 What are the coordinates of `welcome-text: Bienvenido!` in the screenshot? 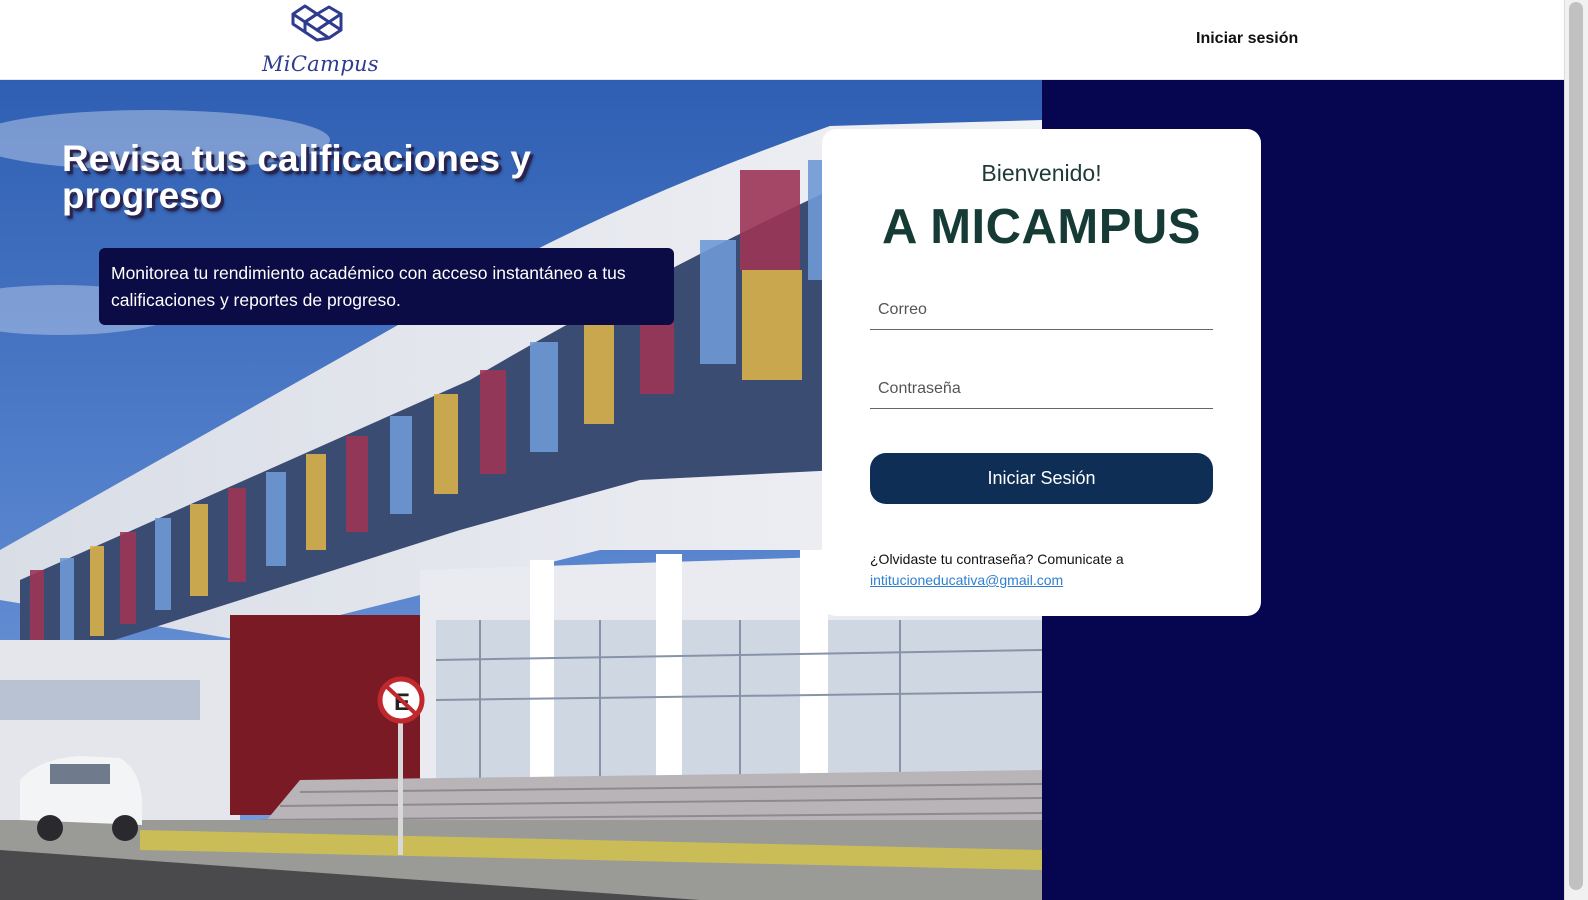 It's located at (1041, 173).